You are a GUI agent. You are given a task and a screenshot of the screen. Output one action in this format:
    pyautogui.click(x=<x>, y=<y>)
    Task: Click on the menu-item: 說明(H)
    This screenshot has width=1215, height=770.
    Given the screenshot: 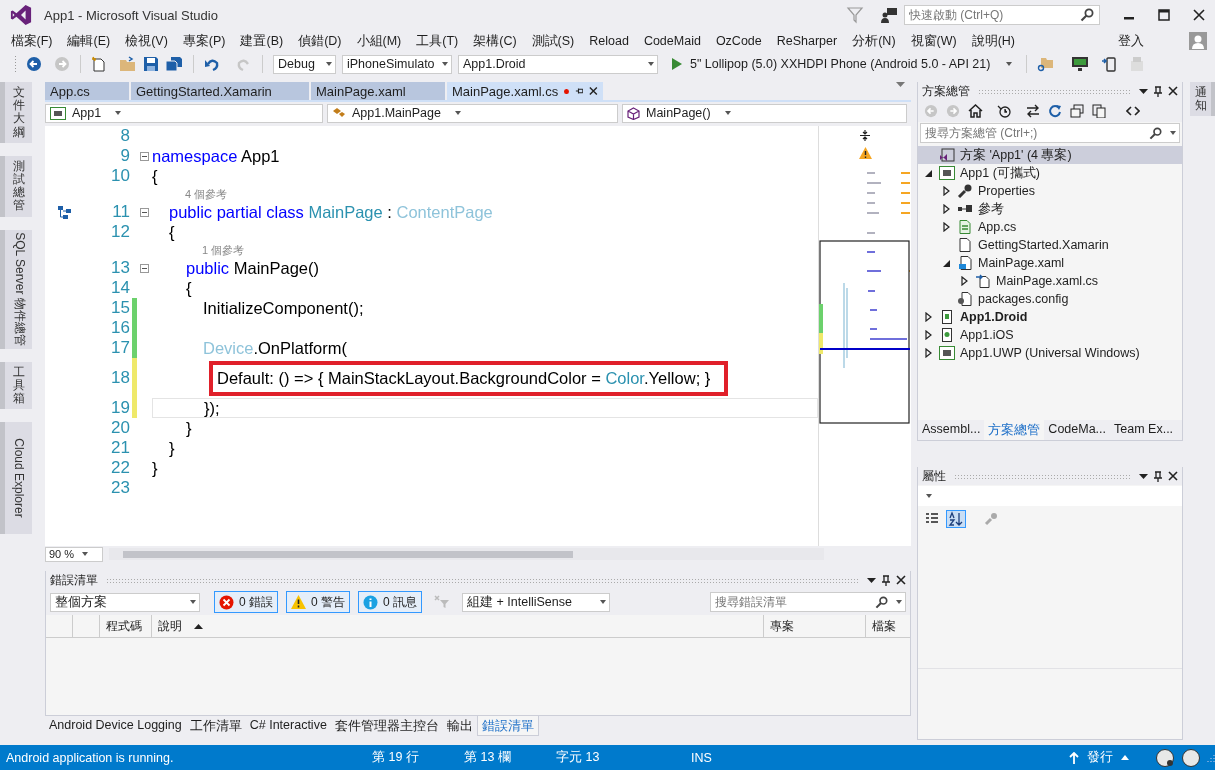 What is the action you would take?
    pyautogui.click(x=993, y=41)
    